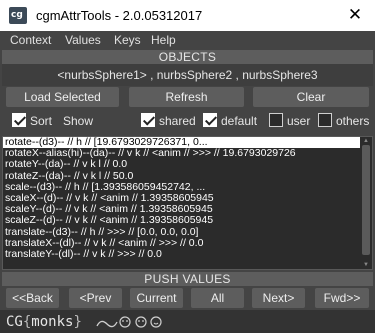  I want to click on next-button: Next>, so click(278, 298).